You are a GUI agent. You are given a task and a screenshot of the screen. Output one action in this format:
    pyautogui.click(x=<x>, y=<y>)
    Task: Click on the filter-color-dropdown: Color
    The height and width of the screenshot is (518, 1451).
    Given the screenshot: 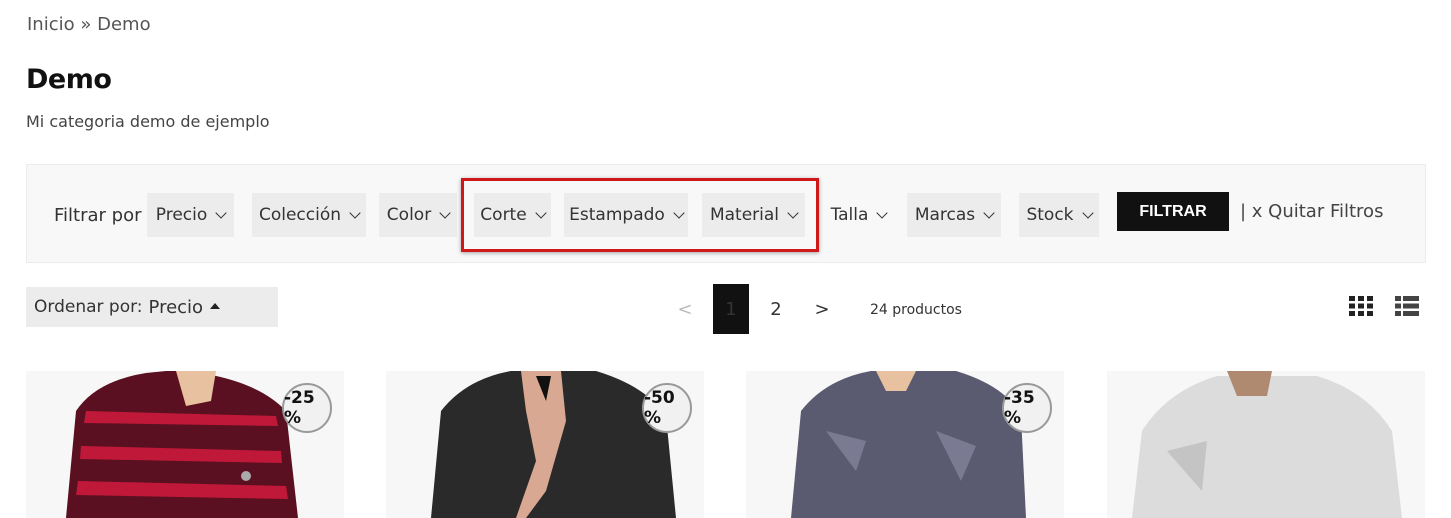 What is the action you would take?
    pyautogui.click(x=418, y=215)
    